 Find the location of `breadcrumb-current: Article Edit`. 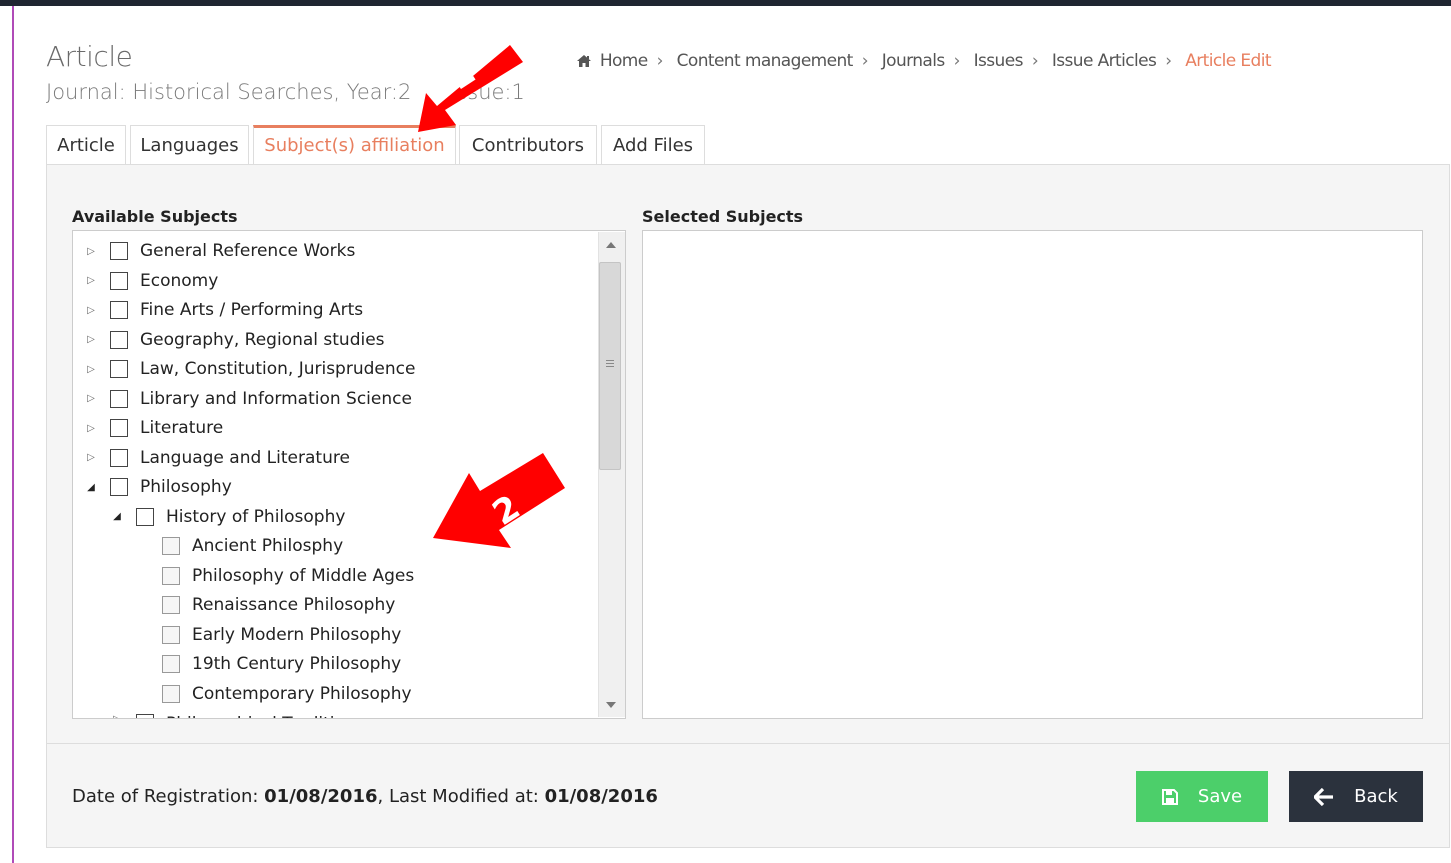

breadcrumb-current: Article Edit is located at coordinates (1228, 61).